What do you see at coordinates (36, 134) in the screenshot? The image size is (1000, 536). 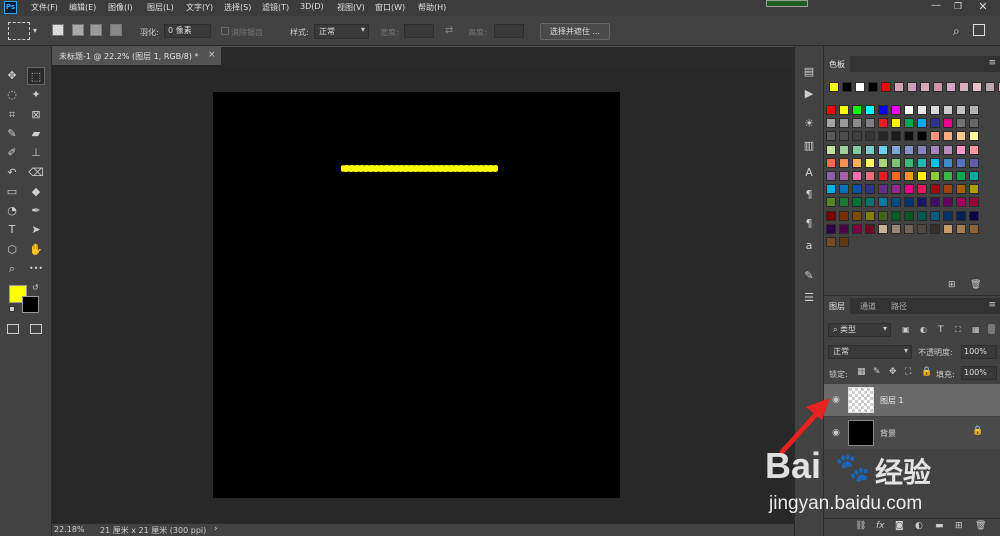 I see `healing-brush-tool-icon: ▰` at bounding box center [36, 134].